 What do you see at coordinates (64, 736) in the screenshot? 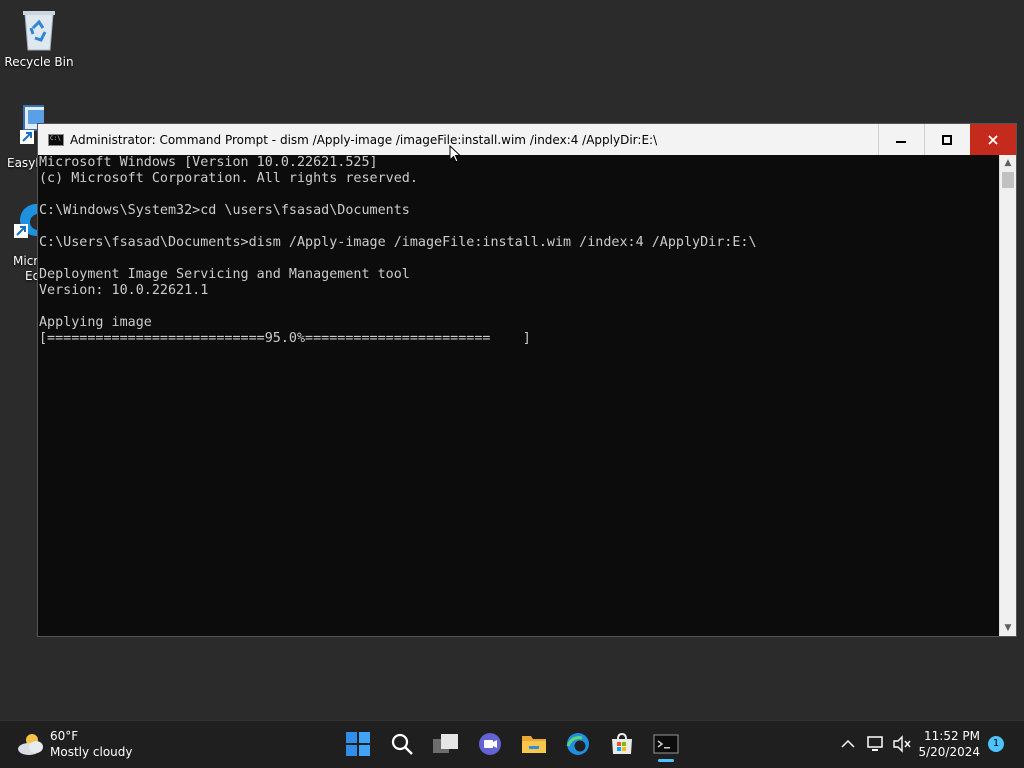
I see `weather-temperature: 60°F` at bounding box center [64, 736].